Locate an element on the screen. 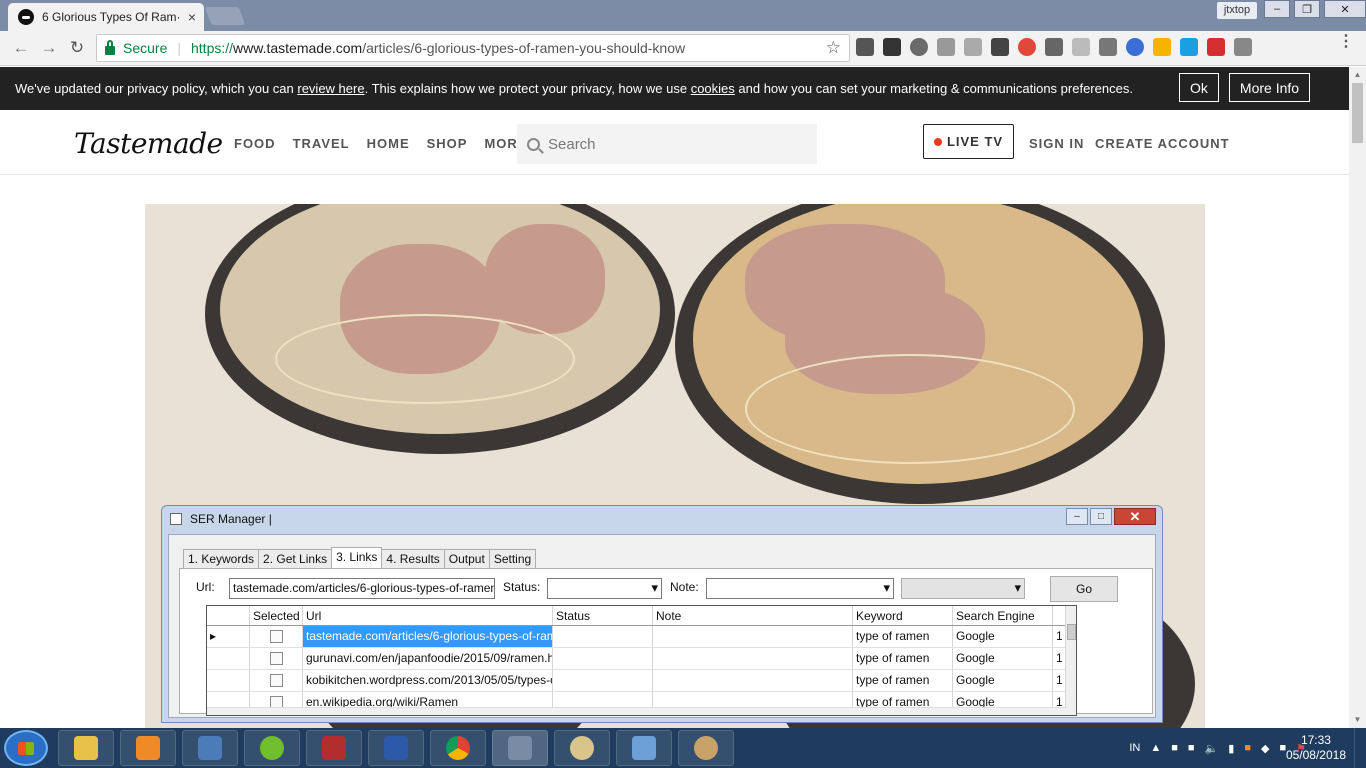 This screenshot has height=768, width=1366. forward-arrow-icon: → is located at coordinates (49, 48).